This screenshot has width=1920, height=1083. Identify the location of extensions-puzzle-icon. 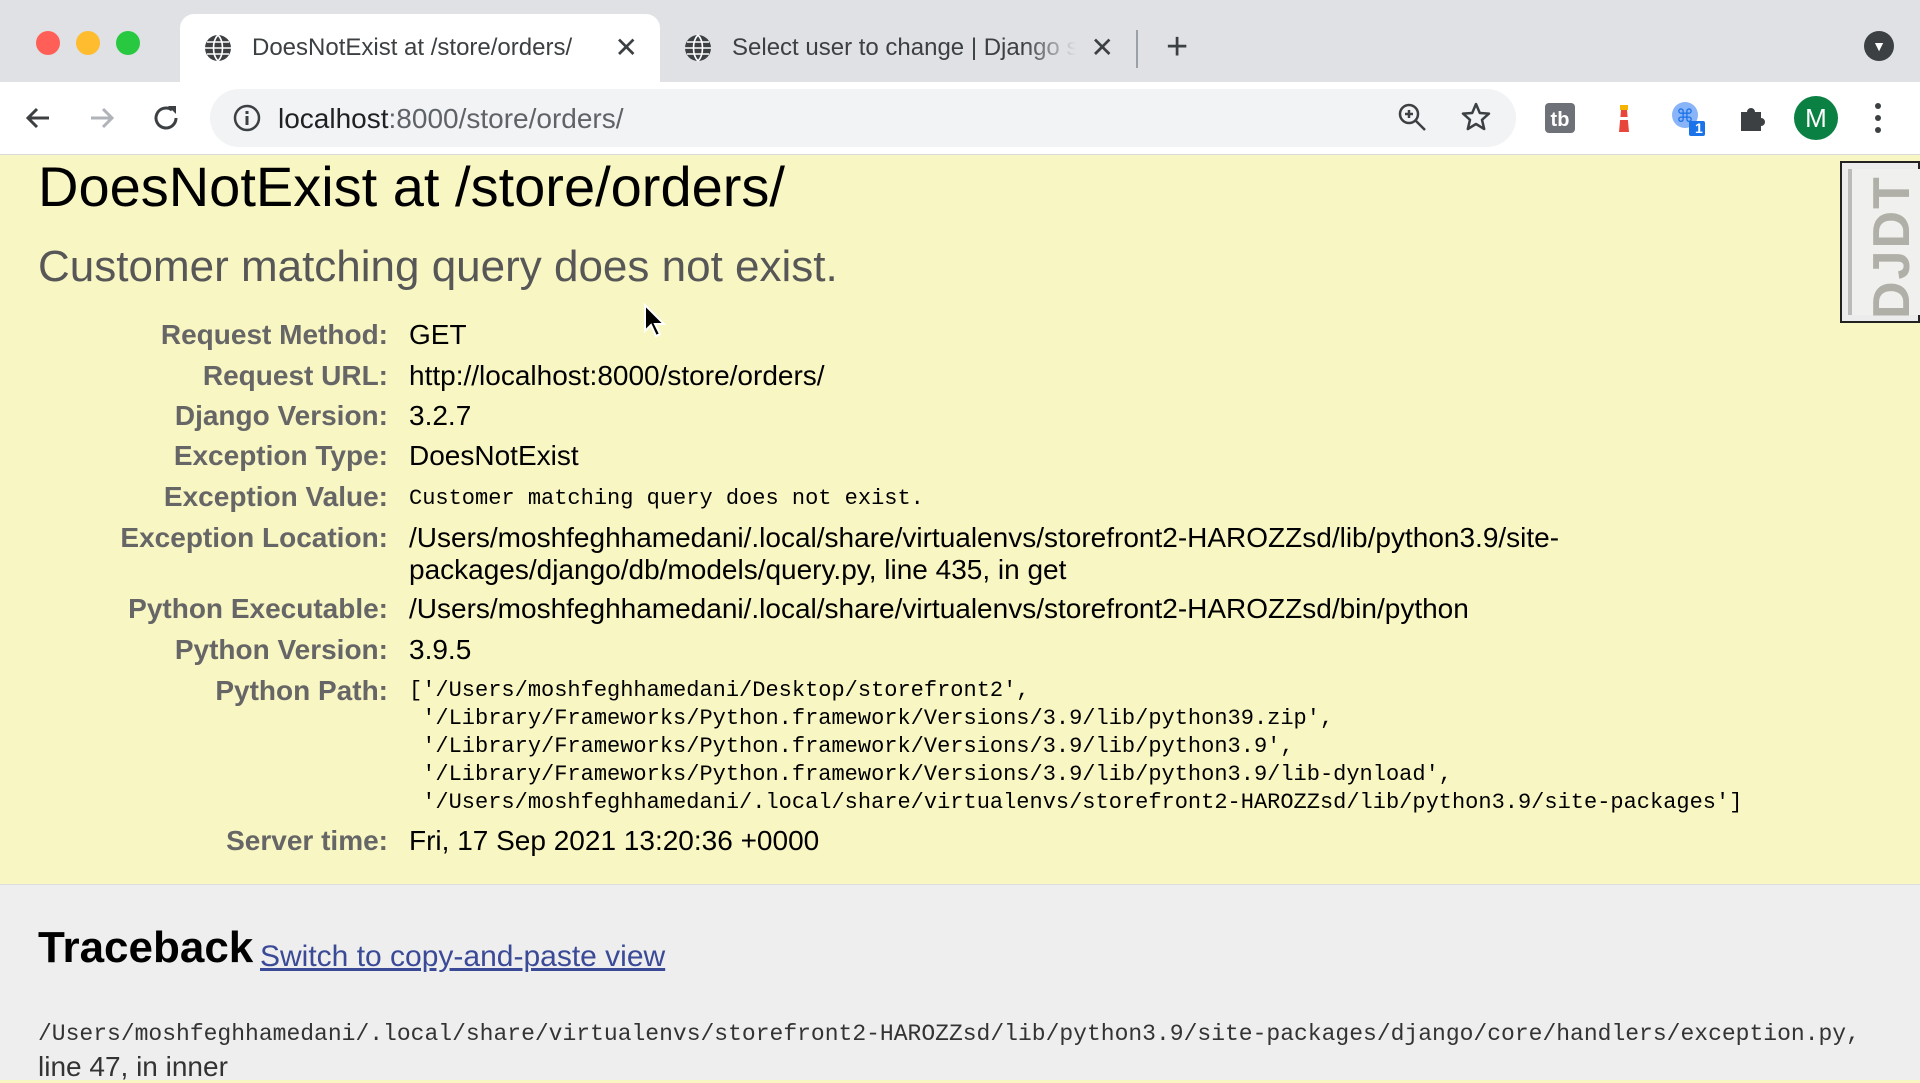
(1752, 118).